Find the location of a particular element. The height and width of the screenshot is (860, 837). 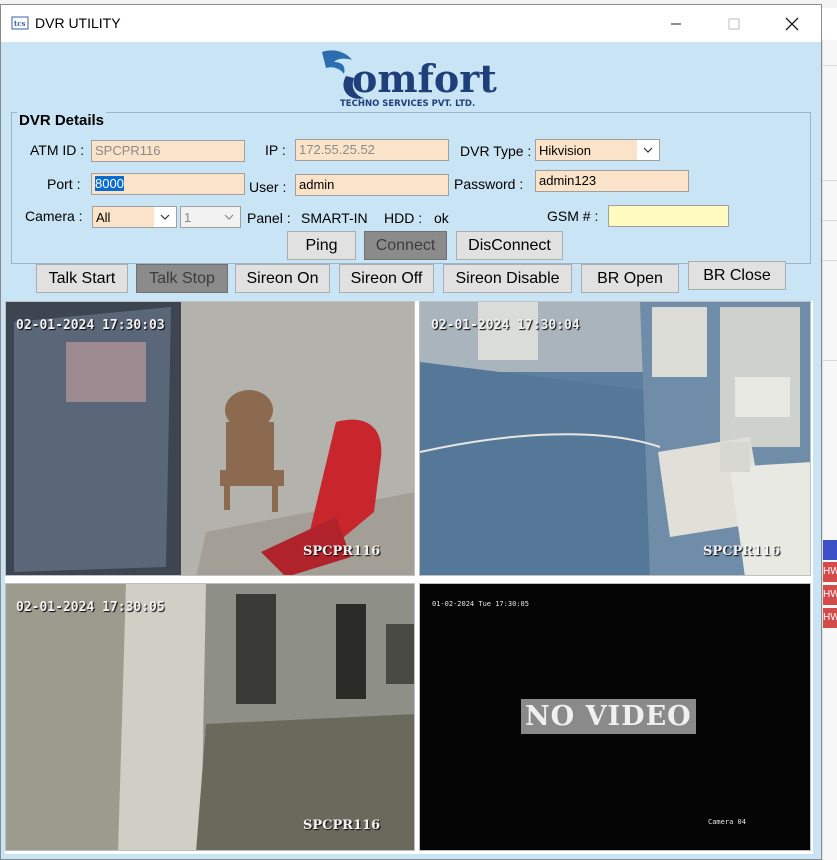

camera-select: All is located at coordinates (134, 217).